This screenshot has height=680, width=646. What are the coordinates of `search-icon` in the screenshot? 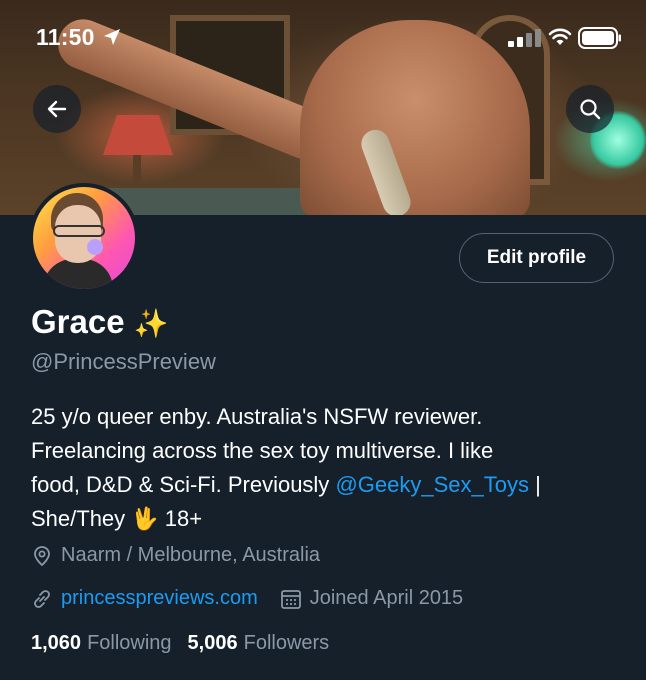 It's located at (590, 109).